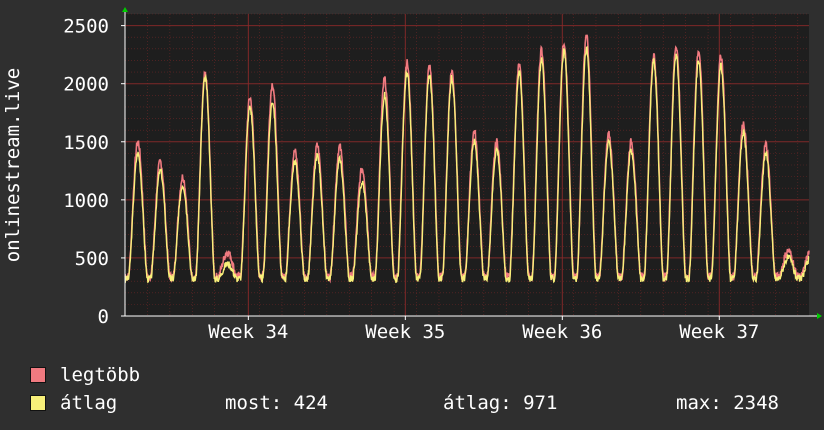 Image resolution: width=824 pixels, height=430 pixels. I want to click on y-tick-label: 1000, so click(86, 201).